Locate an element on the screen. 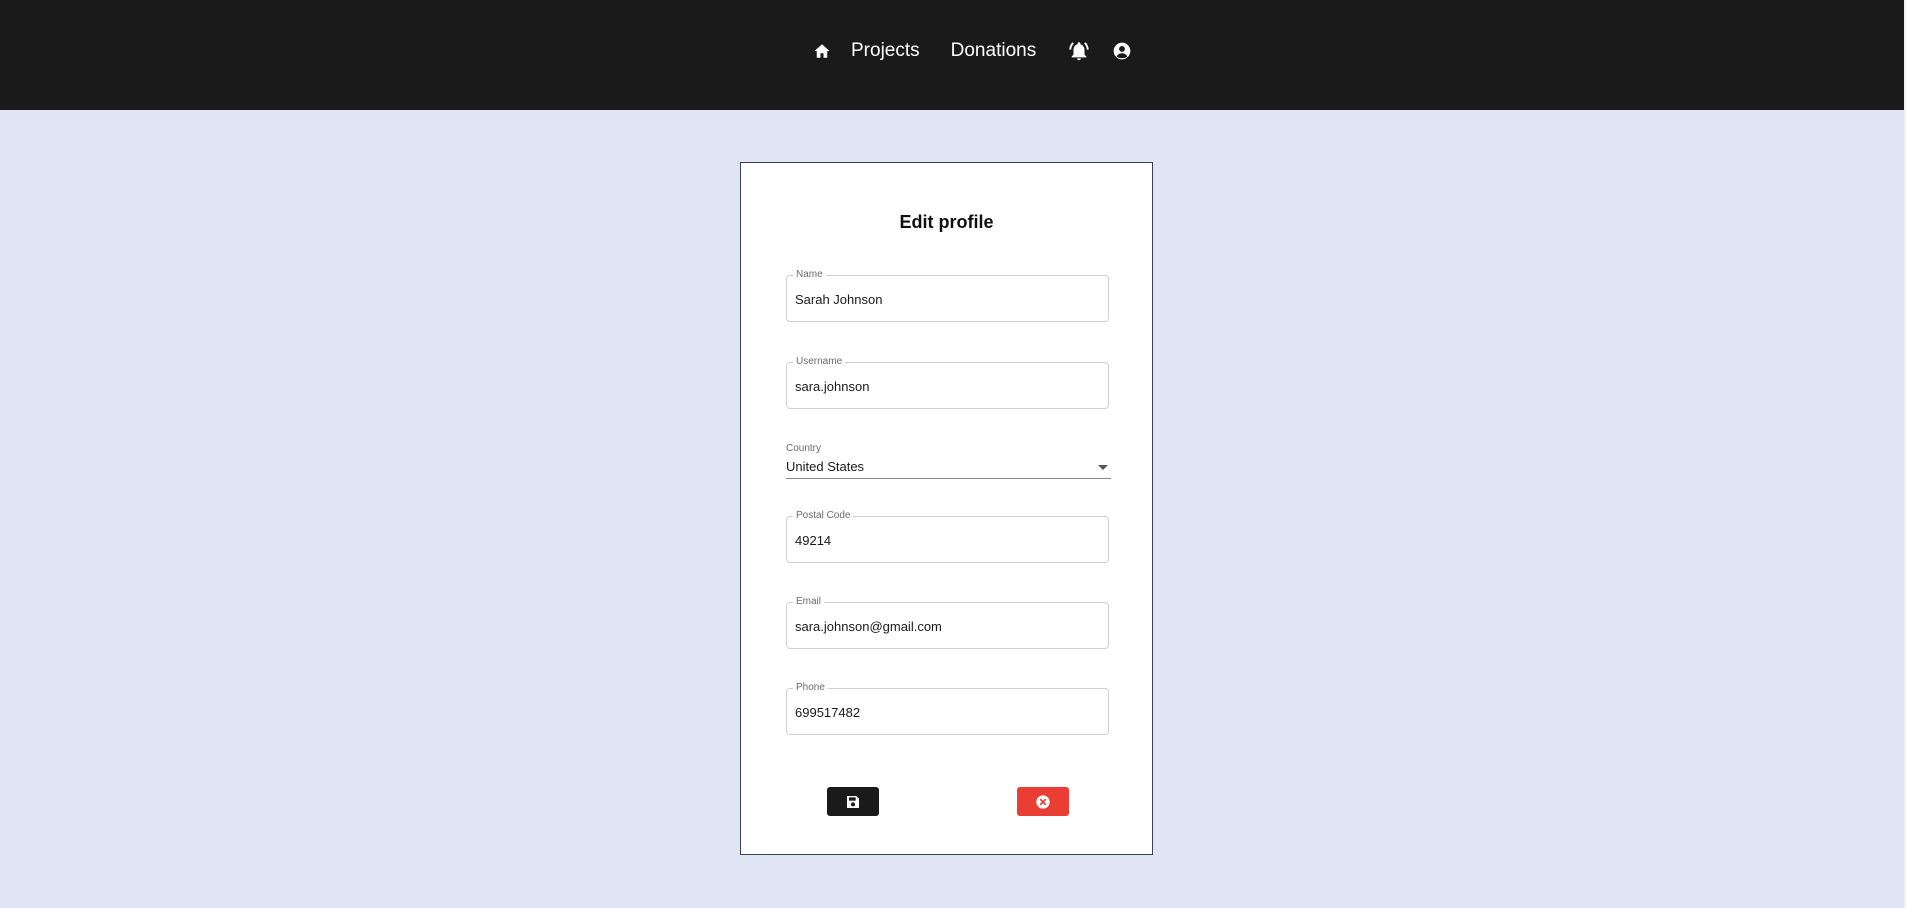 This screenshot has width=1906, height=908. phone-field-label: Phone is located at coordinates (810, 688).